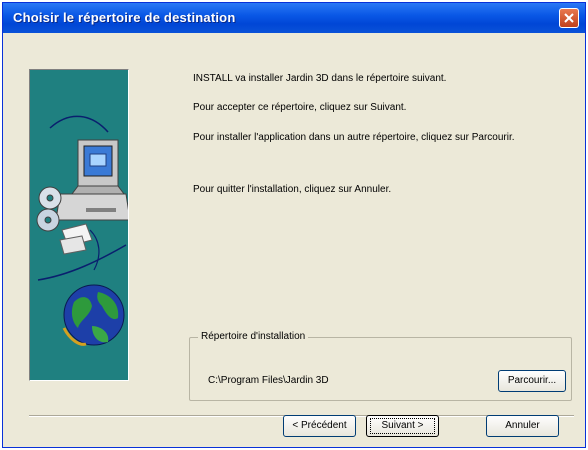 This screenshot has width=588, height=450. What do you see at coordinates (124, 17) in the screenshot?
I see `window-title: Choisir le répertoire de destination` at bounding box center [124, 17].